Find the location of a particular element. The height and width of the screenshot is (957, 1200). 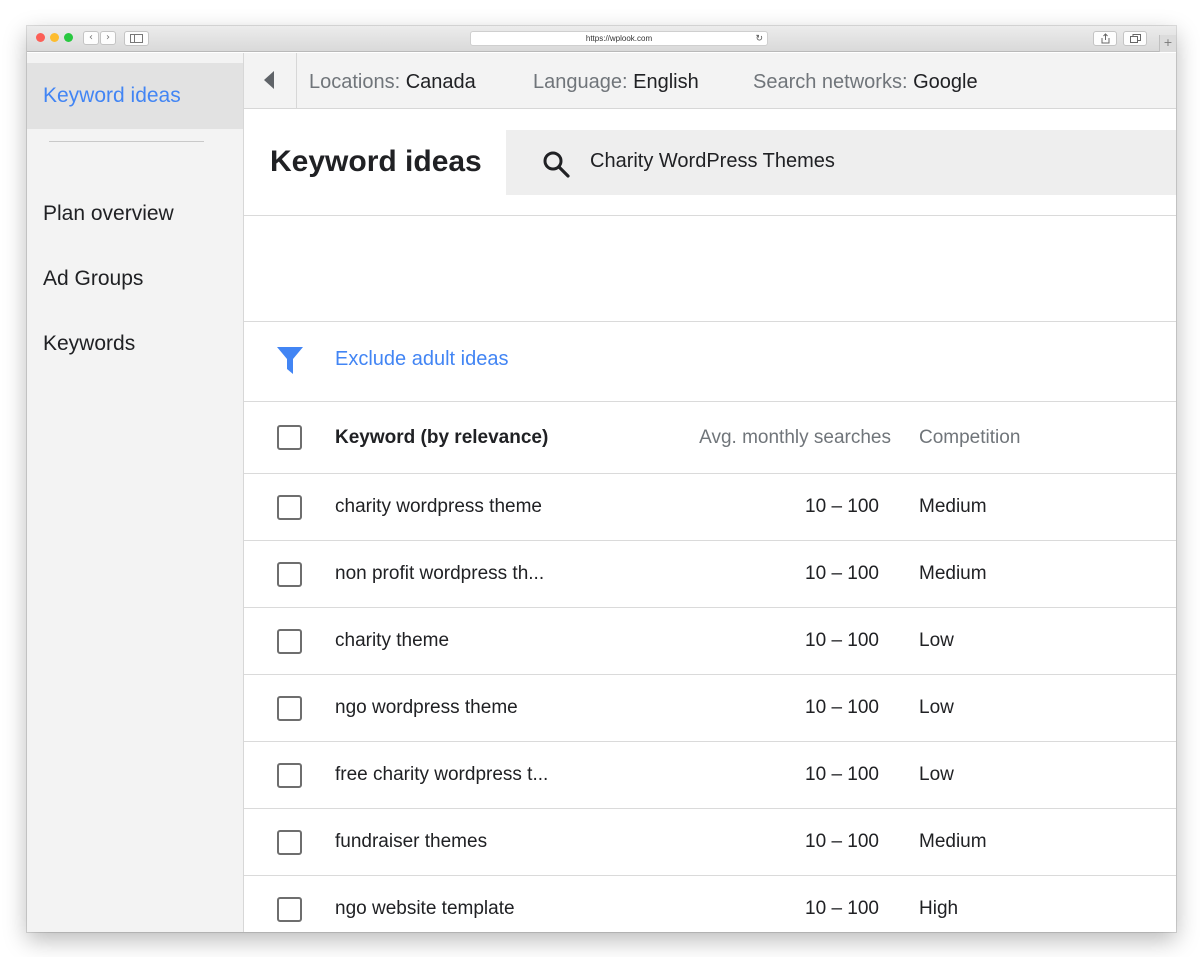

zoom-window-button is located at coordinates (68, 37).